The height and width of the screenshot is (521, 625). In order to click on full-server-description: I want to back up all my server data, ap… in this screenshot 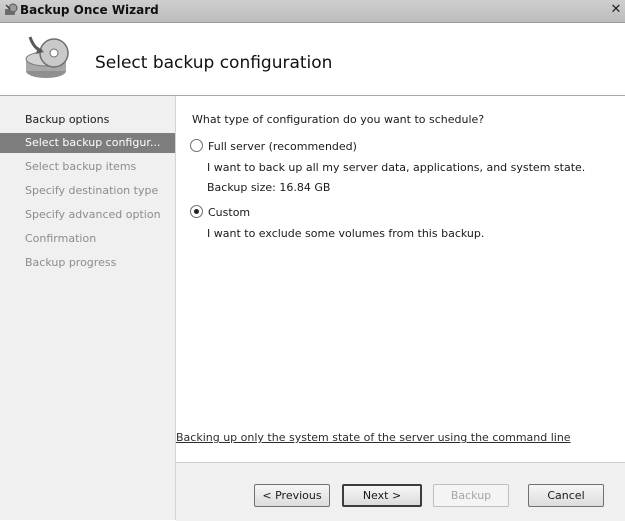, I will do `click(396, 167)`.